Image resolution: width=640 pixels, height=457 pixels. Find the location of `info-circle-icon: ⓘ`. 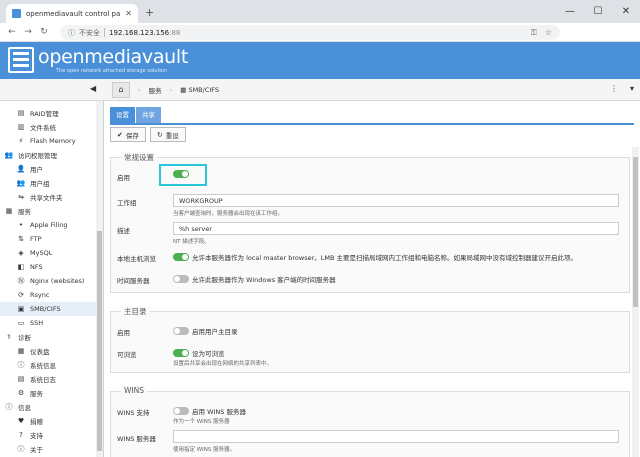

info-circle-icon: ⓘ is located at coordinates (71, 33).